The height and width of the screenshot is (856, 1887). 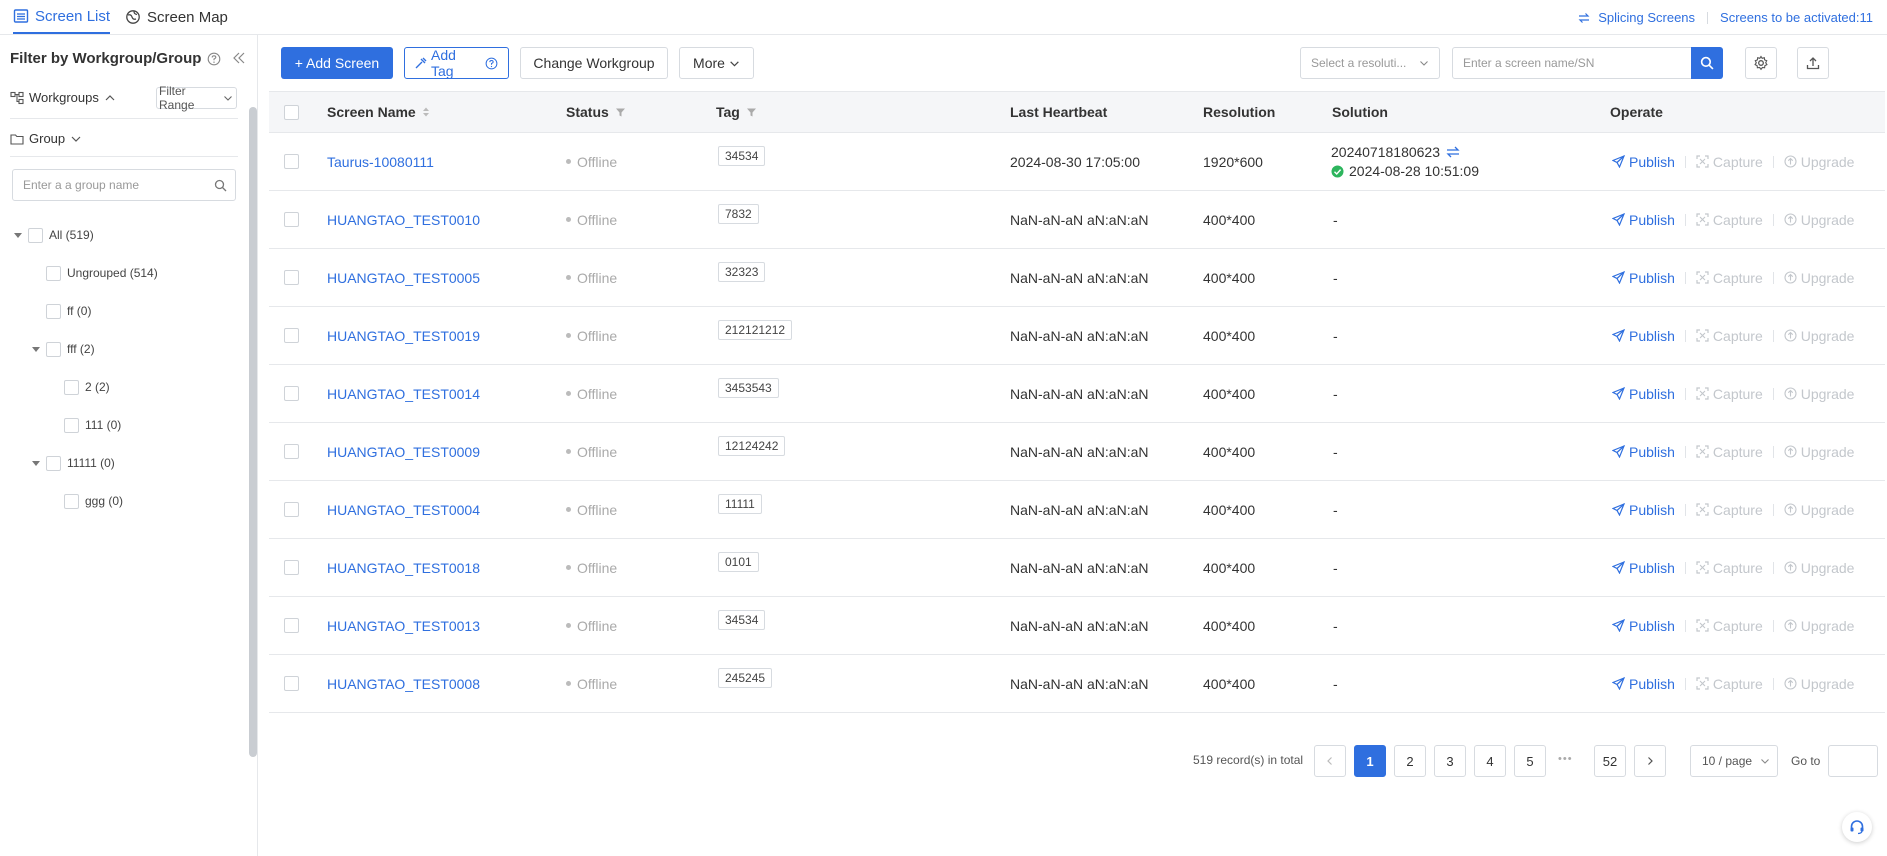 I want to click on change-workgroup-button: Change Workgroup, so click(x=594, y=63).